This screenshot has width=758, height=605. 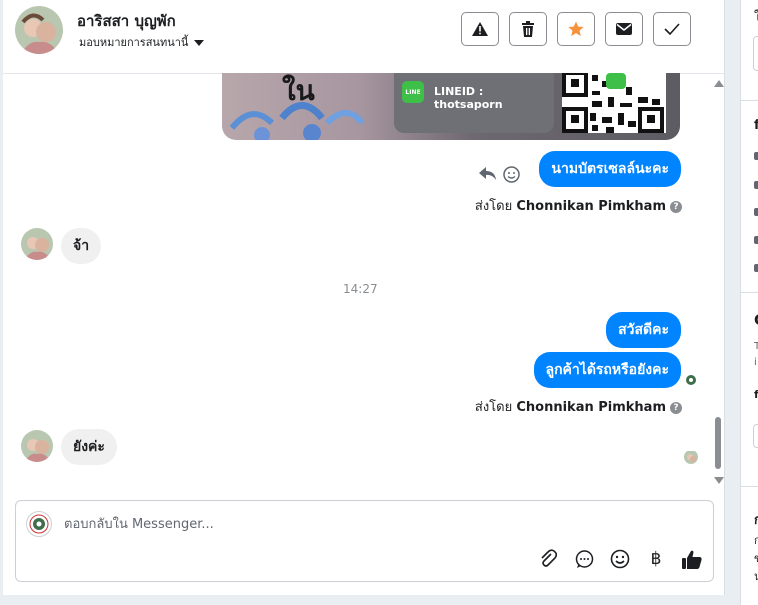 What do you see at coordinates (488, 174) in the screenshot?
I see `reply-icon` at bounding box center [488, 174].